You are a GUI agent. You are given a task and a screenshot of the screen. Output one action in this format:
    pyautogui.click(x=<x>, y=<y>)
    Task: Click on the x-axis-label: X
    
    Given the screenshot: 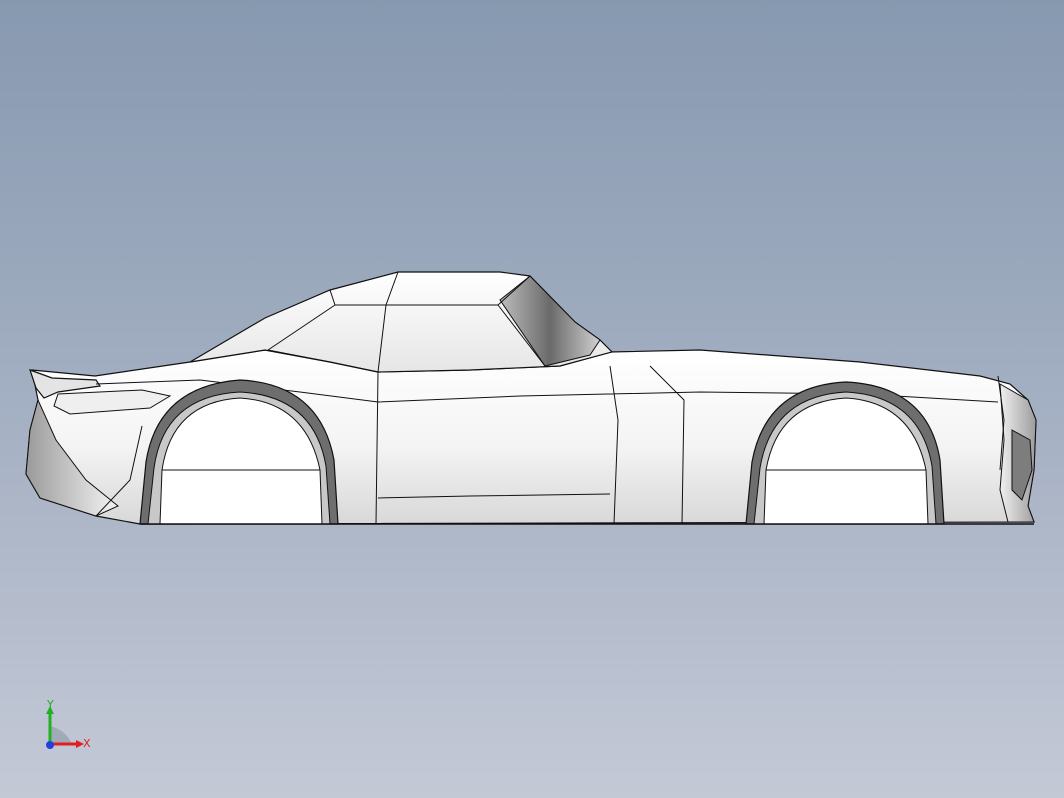 What is the action you would take?
    pyautogui.click(x=87, y=743)
    